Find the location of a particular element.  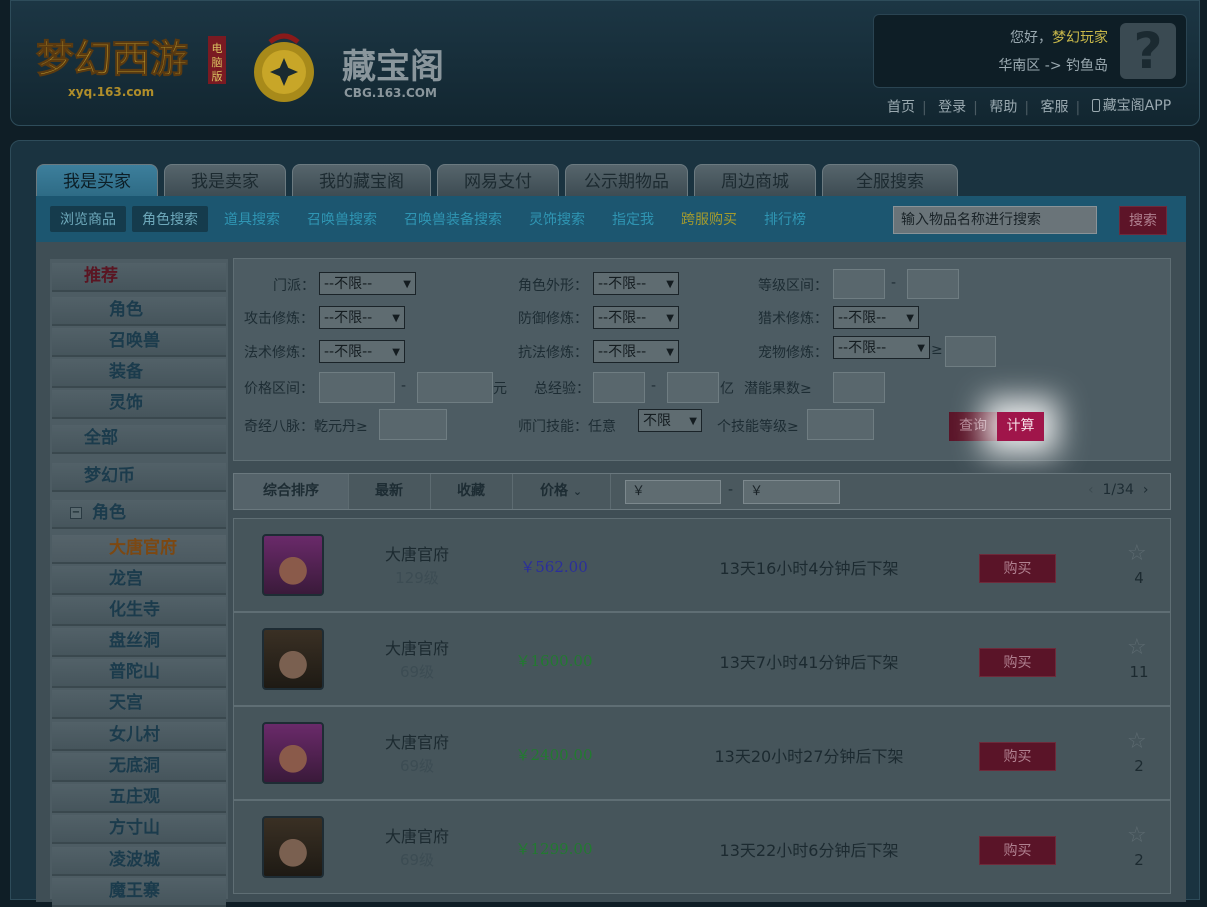

sort-price-min-input: ￥ is located at coordinates (673, 492).